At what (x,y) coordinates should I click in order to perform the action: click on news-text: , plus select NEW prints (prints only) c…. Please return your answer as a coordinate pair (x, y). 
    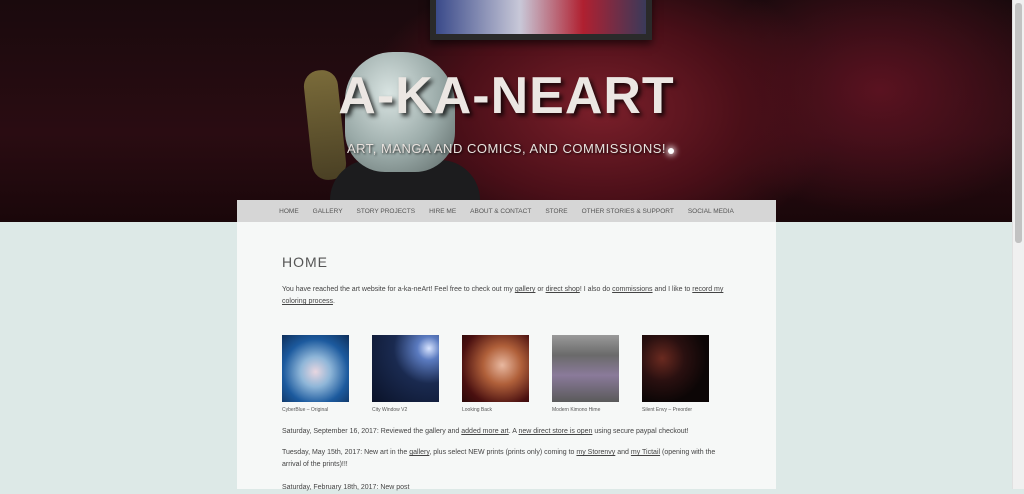
    Looking at the image, I should click on (503, 452).